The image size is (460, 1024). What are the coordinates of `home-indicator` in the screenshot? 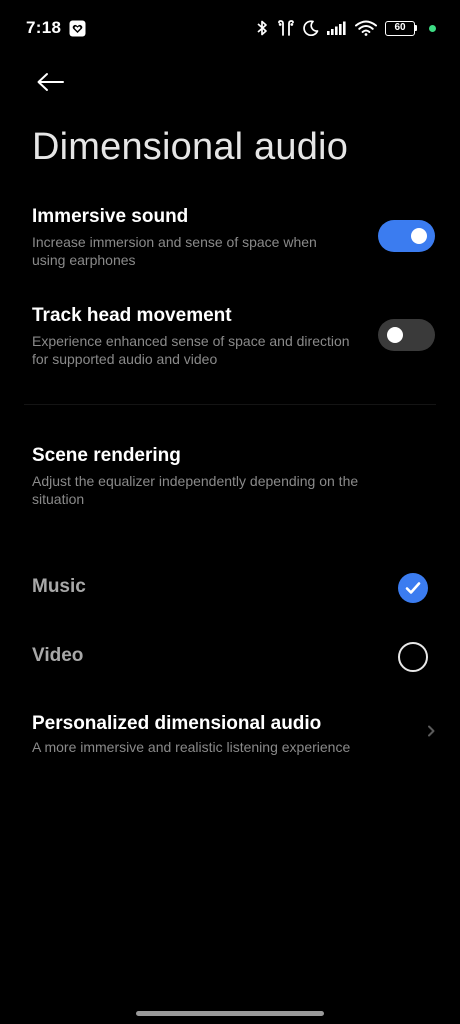 It's located at (230, 1013).